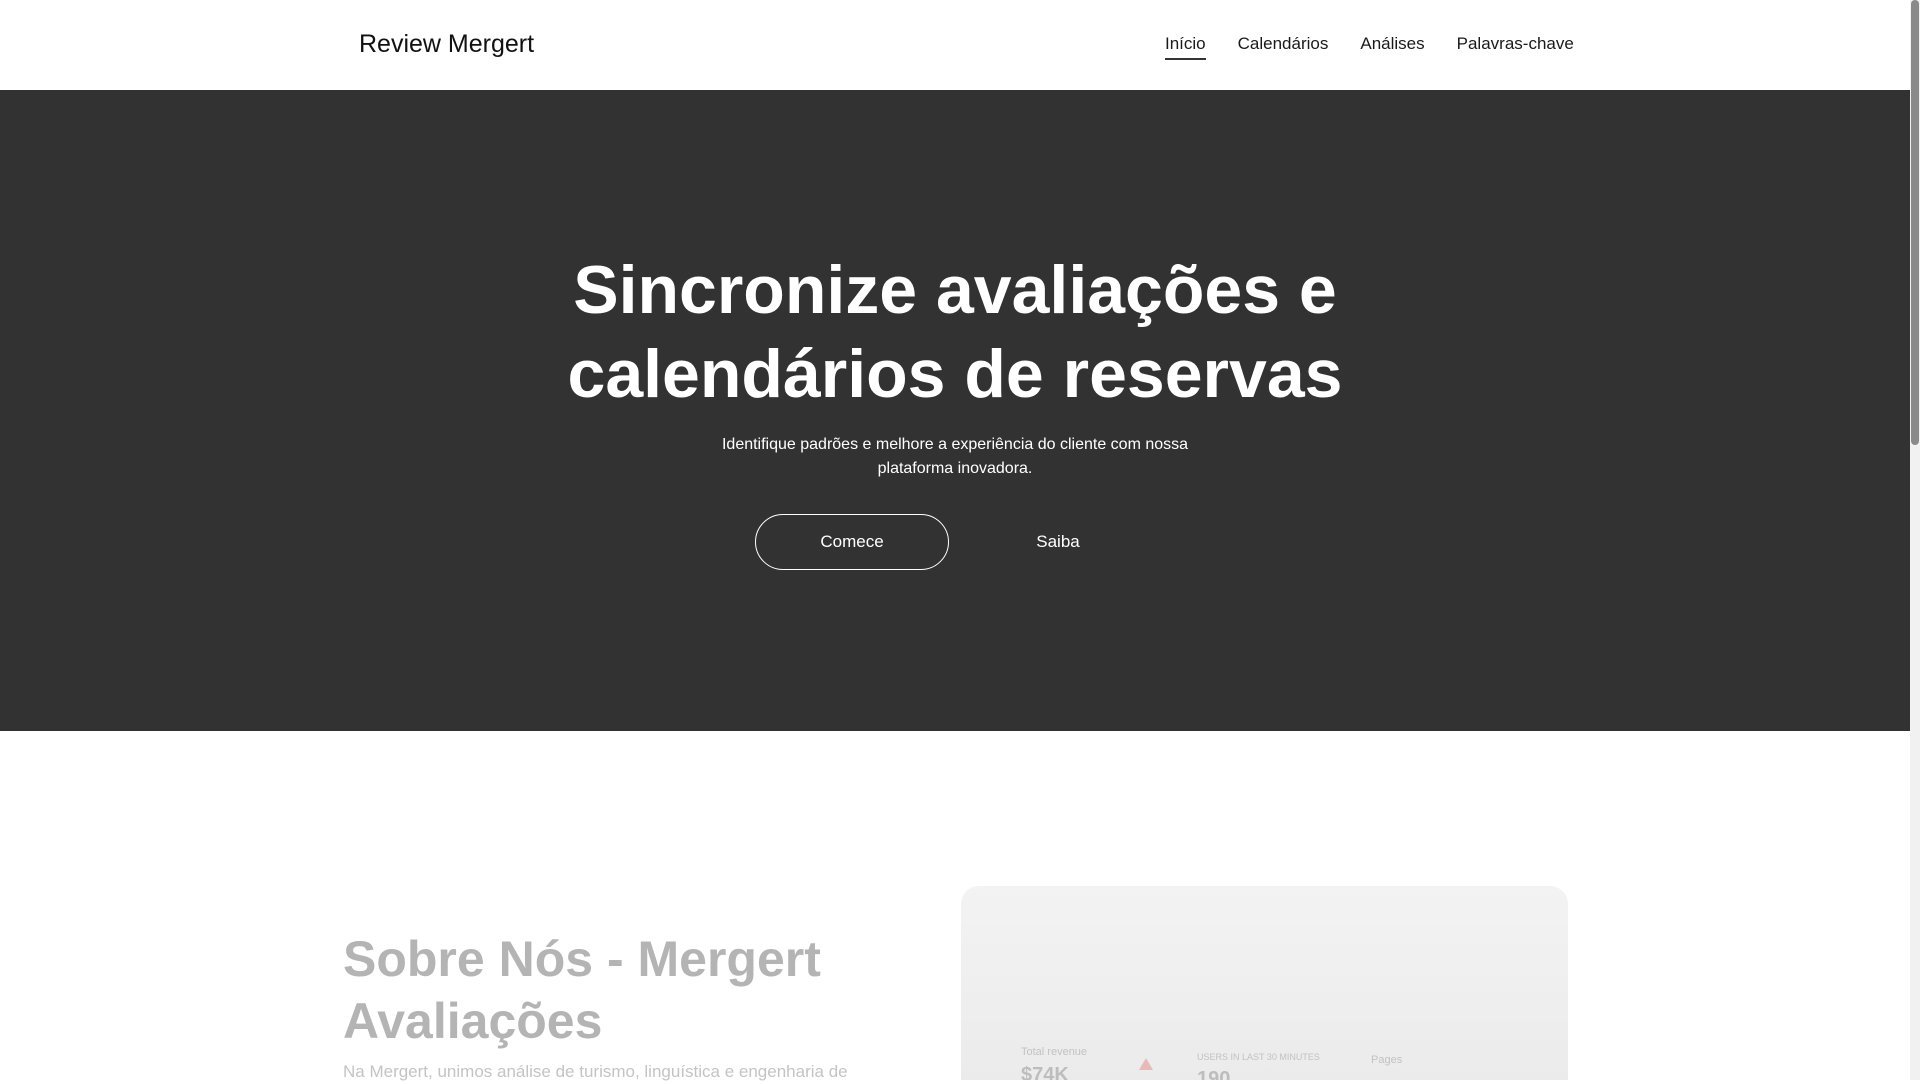 This screenshot has width=1920, height=1084. What do you see at coordinates (1185, 47) in the screenshot?
I see `nav-link-inicio: Início` at bounding box center [1185, 47].